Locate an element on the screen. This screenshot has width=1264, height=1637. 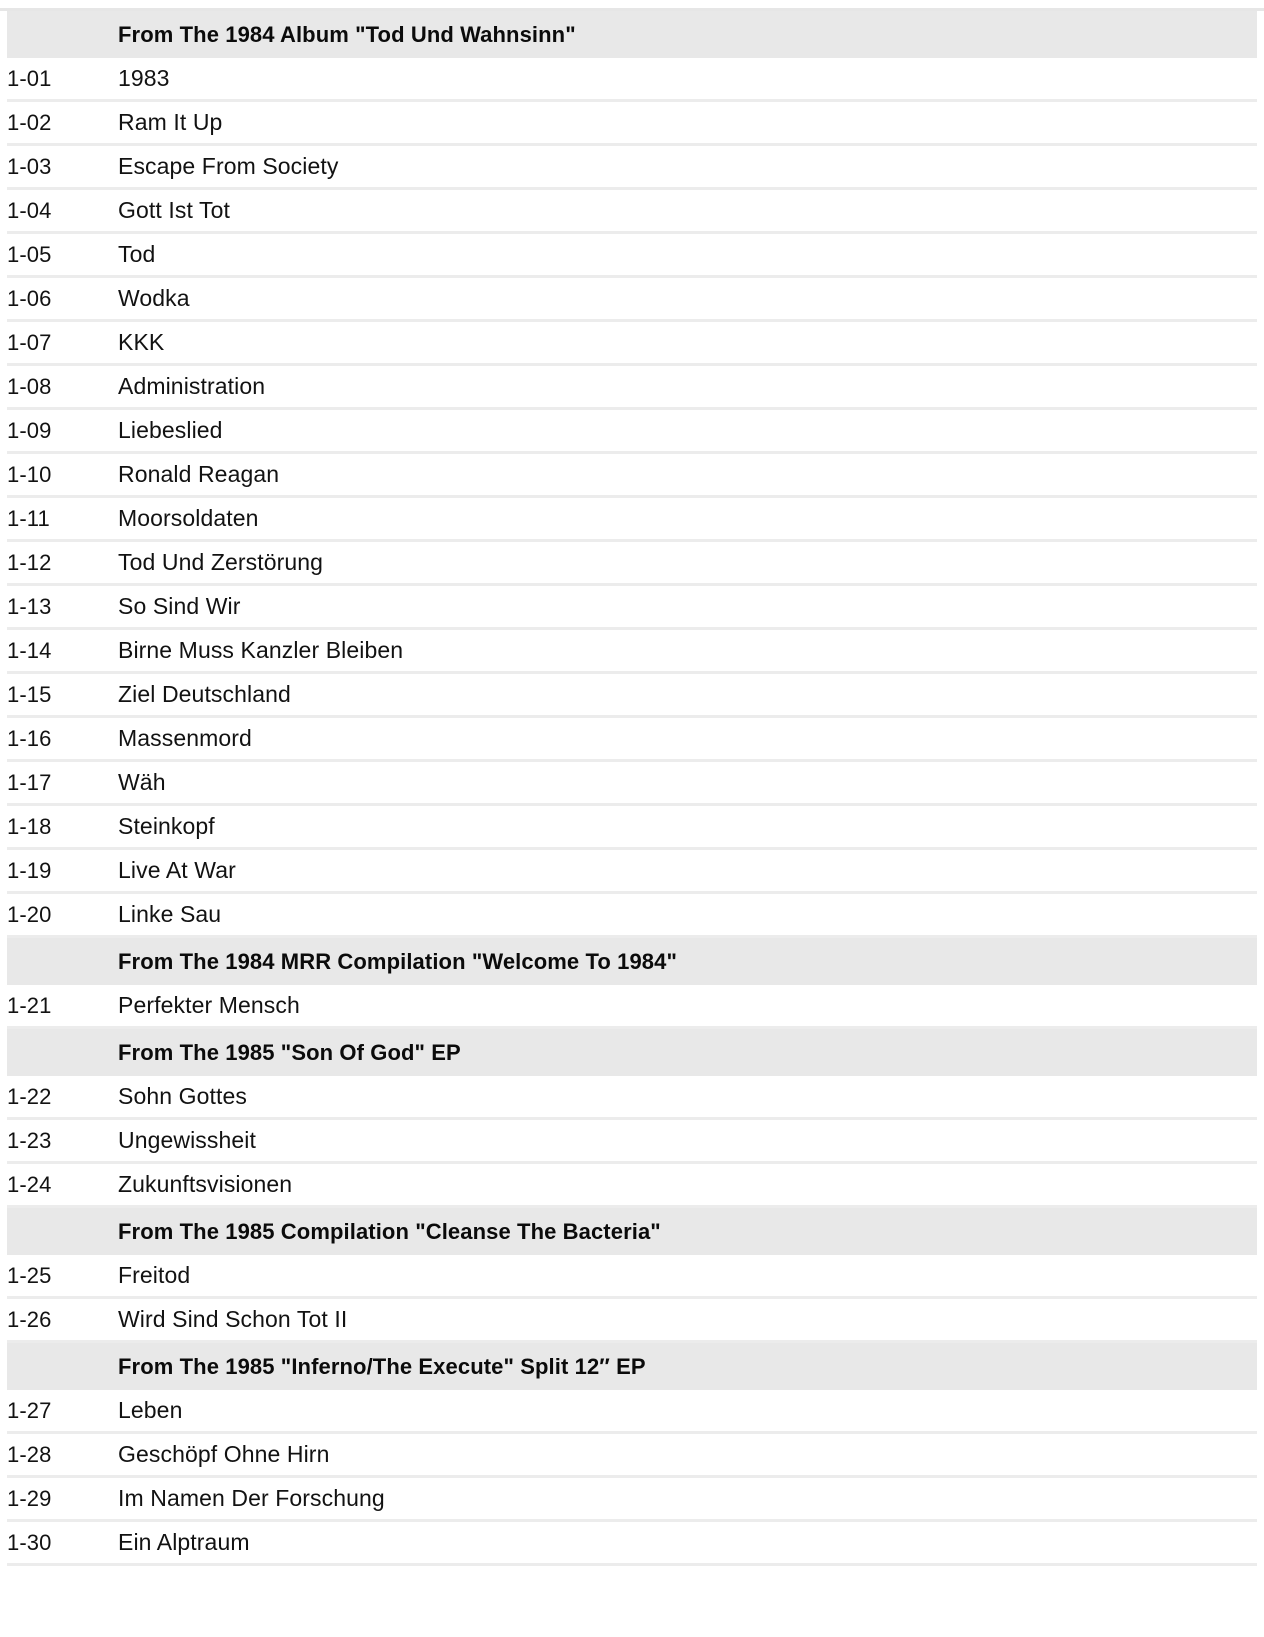
track-title: Wäh is located at coordinates (687, 783).